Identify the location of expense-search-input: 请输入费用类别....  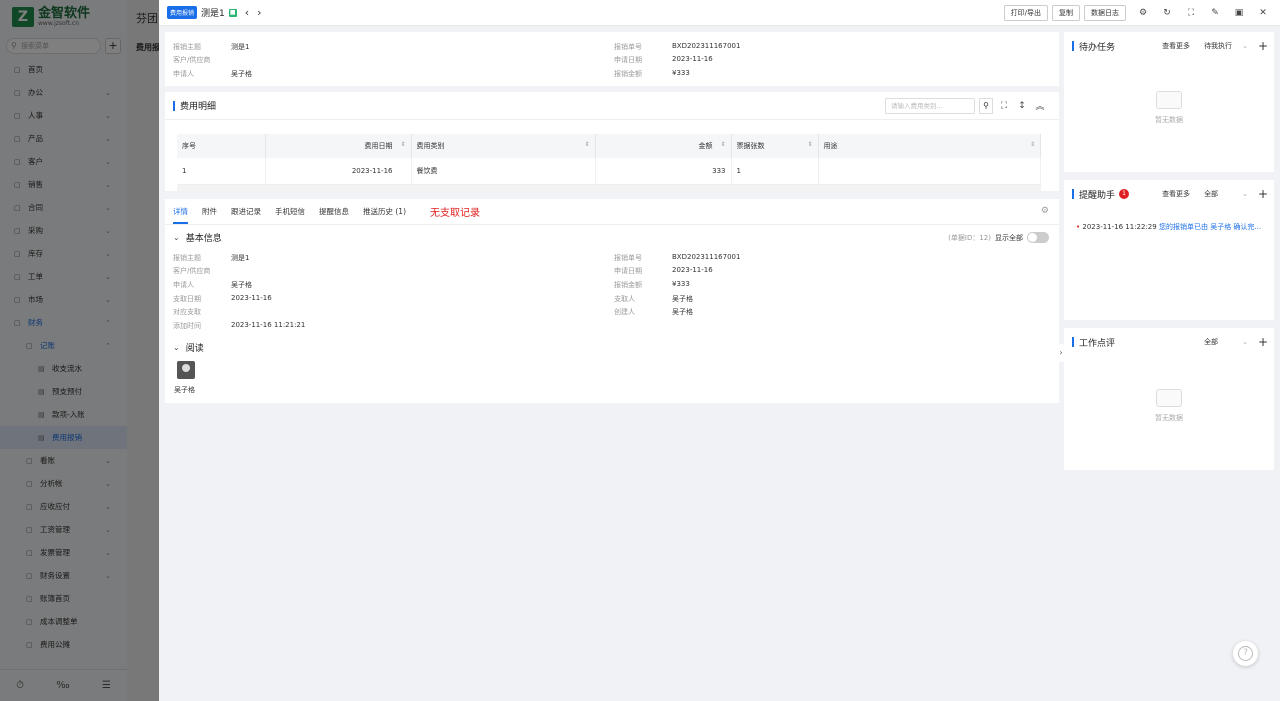
(930, 105).